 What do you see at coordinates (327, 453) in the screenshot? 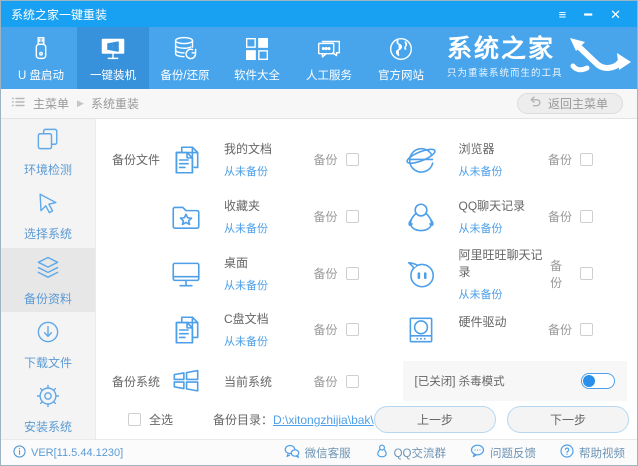
I see `footer-link-label: 微信客服` at bounding box center [327, 453].